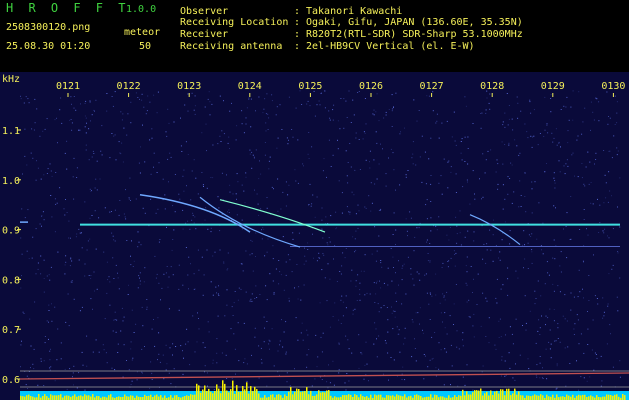 The height and width of the screenshot is (400, 629). I want to click on time-tick-label: 0125, so click(310, 86).